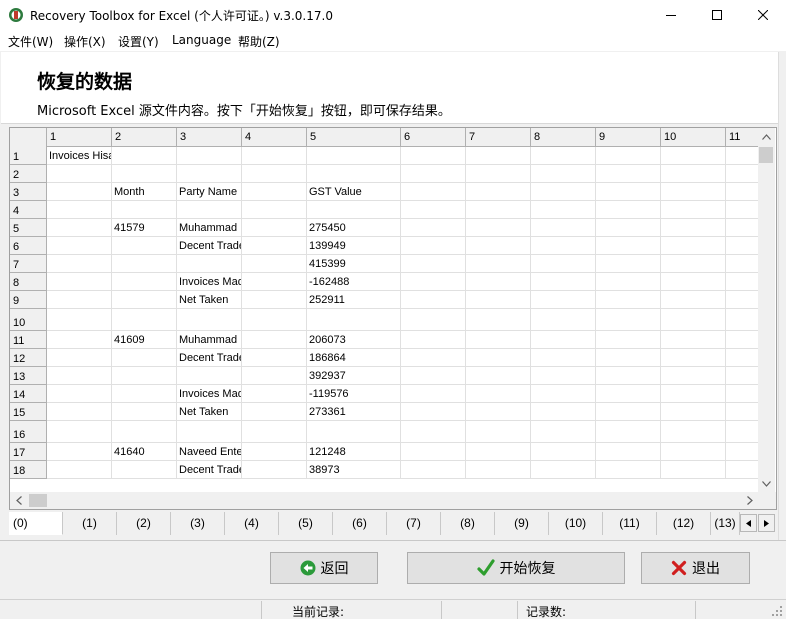 This screenshot has height=619, width=786. What do you see at coordinates (354, 339) in the screenshot?
I see `grid-cell: 206073` at bounding box center [354, 339].